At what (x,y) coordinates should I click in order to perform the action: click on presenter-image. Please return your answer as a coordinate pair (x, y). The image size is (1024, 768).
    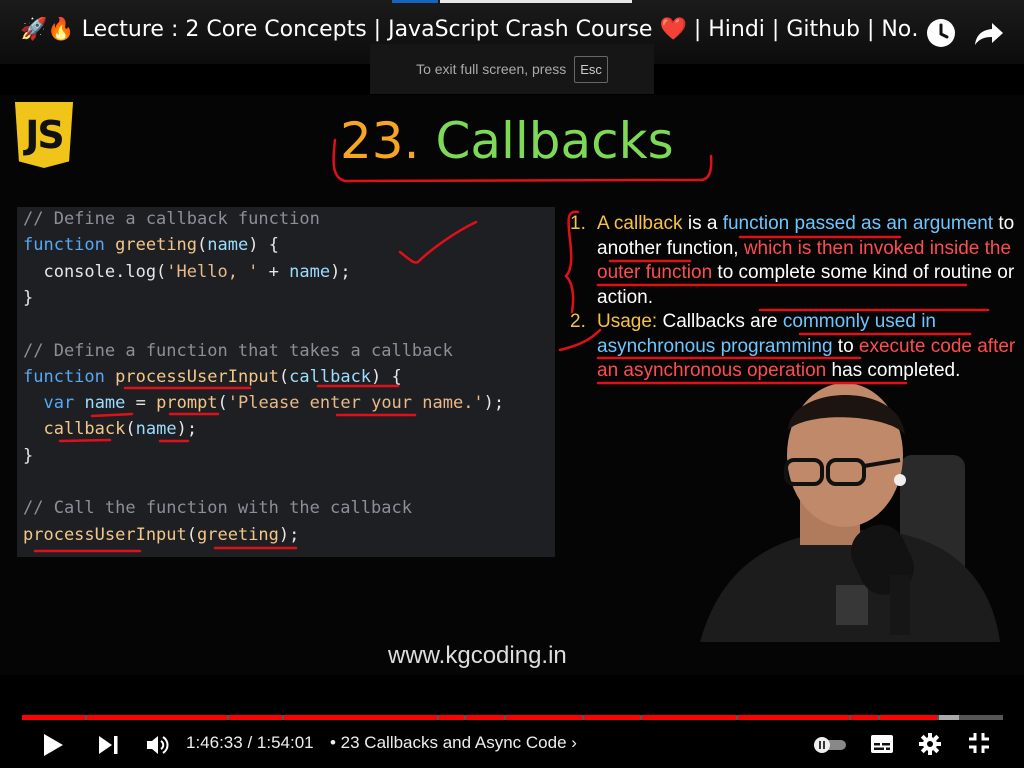
    Looking at the image, I should click on (850, 512).